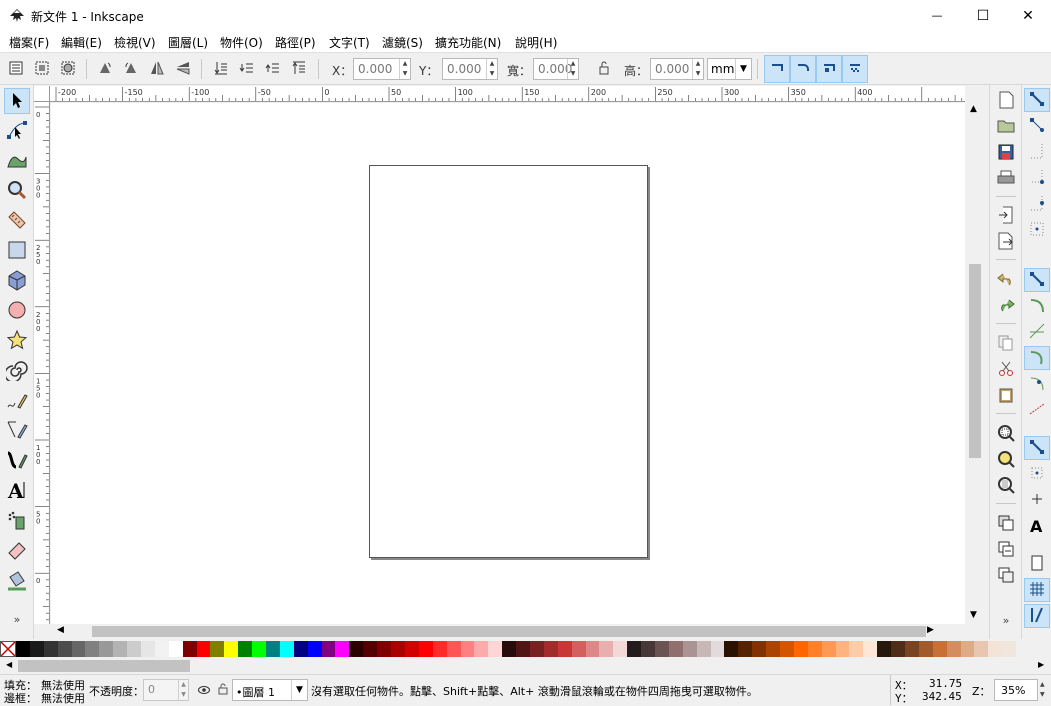 This screenshot has width=1051, height=706. I want to click on menu-edit: 編輯(E), so click(81, 42).